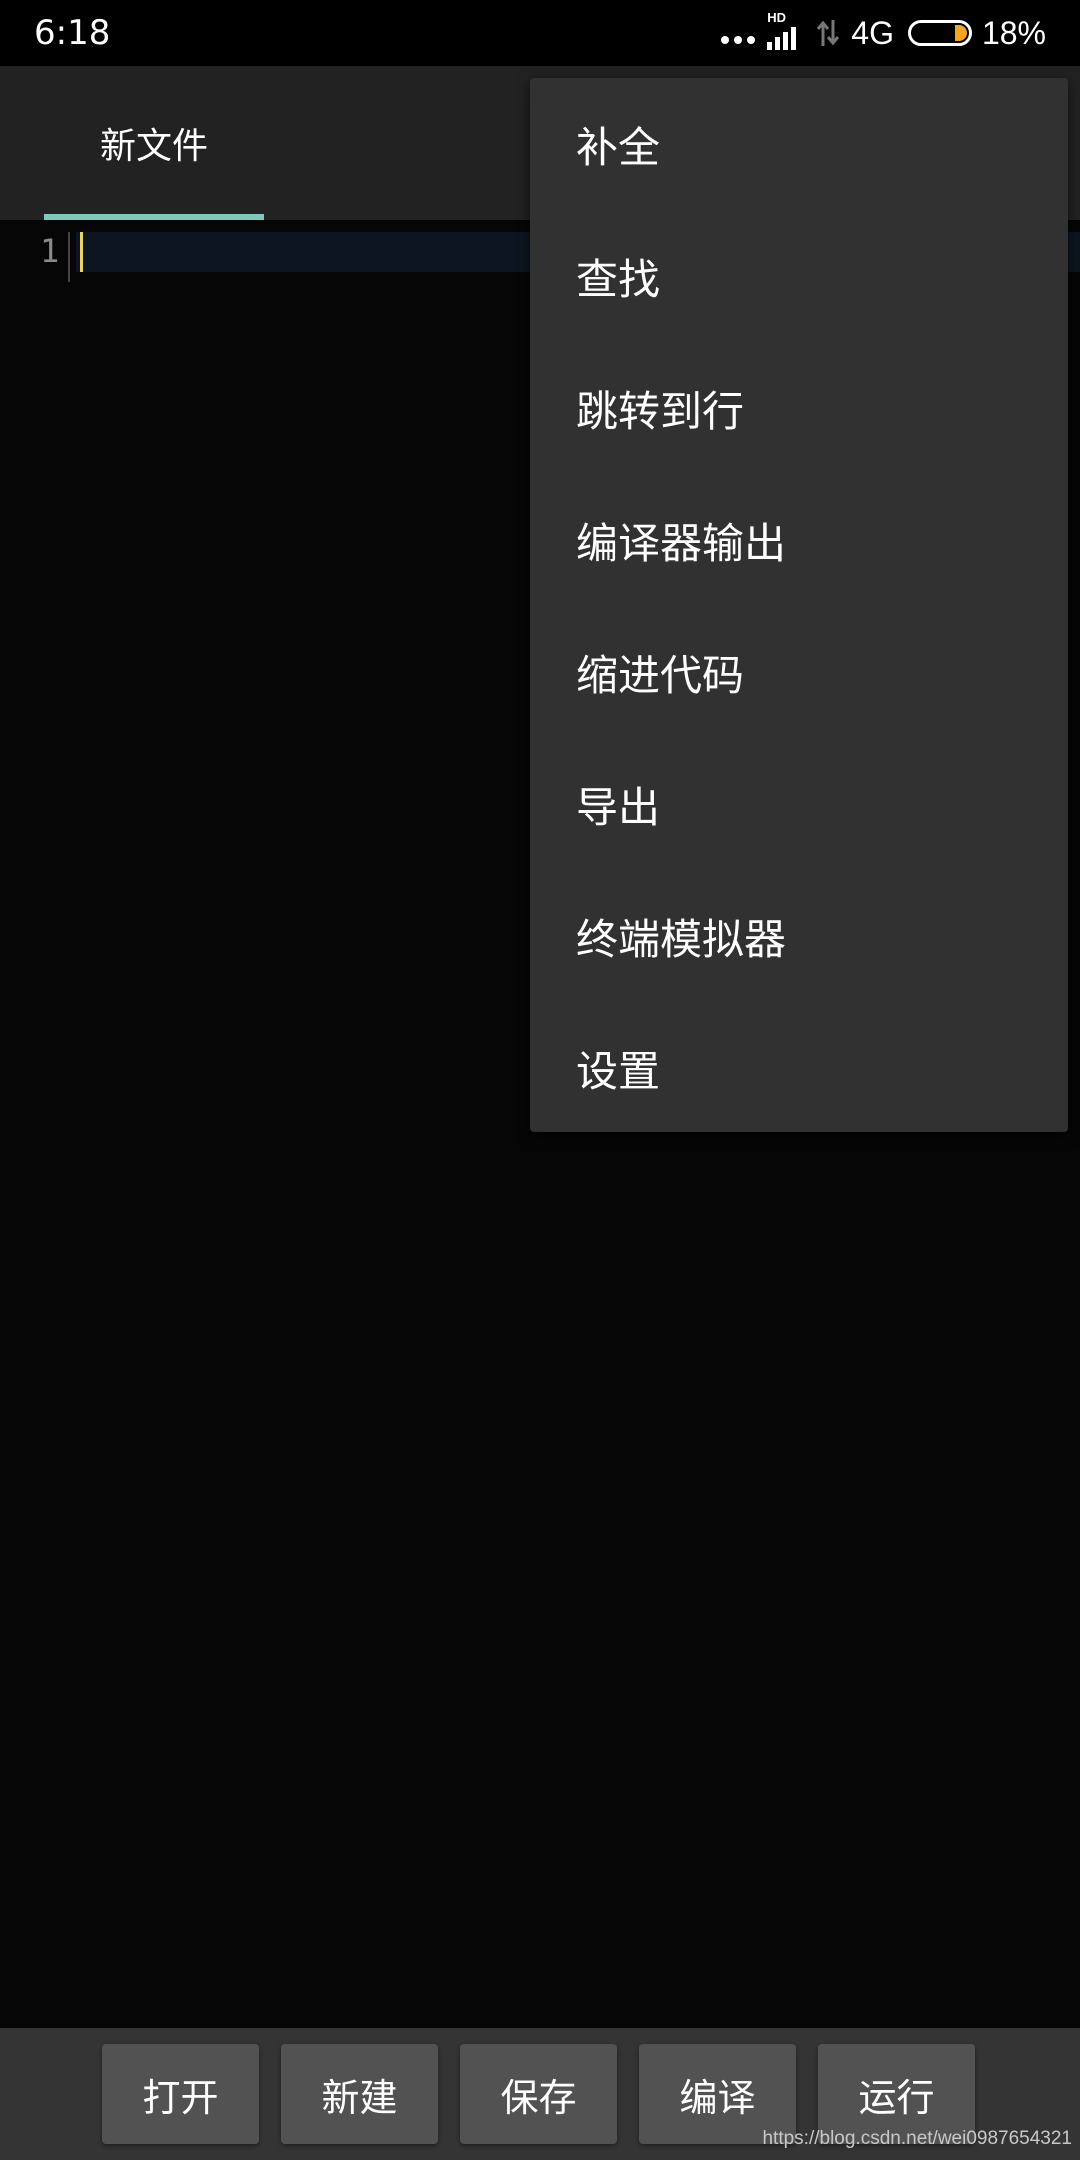 The image size is (1080, 2160). I want to click on save-button: 保存, so click(538, 2094).